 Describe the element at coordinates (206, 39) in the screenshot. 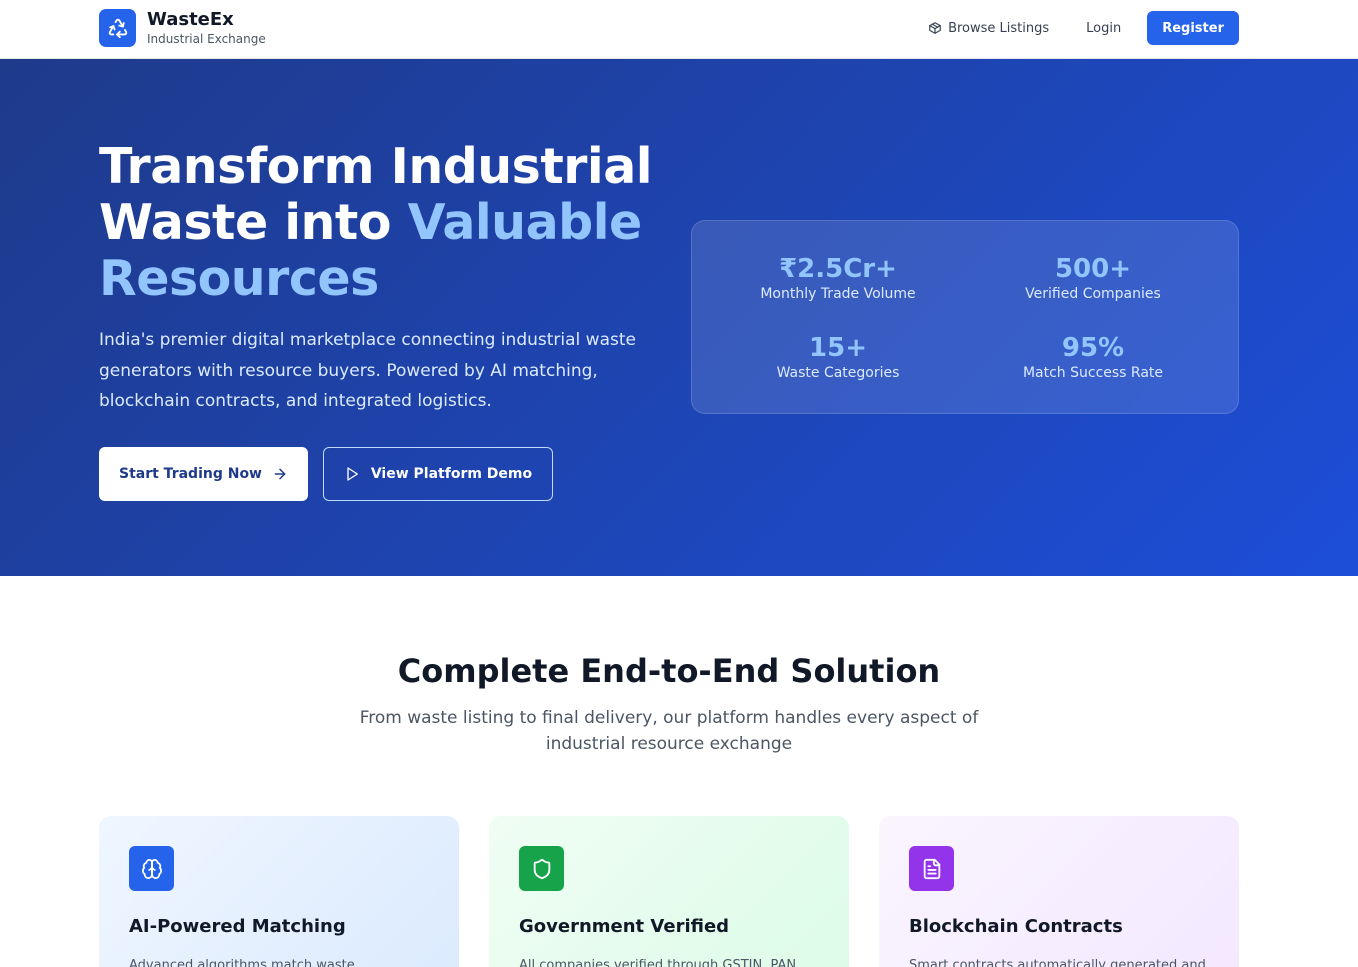

I see `brand-subtitle: Industrial Exchange` at that location.